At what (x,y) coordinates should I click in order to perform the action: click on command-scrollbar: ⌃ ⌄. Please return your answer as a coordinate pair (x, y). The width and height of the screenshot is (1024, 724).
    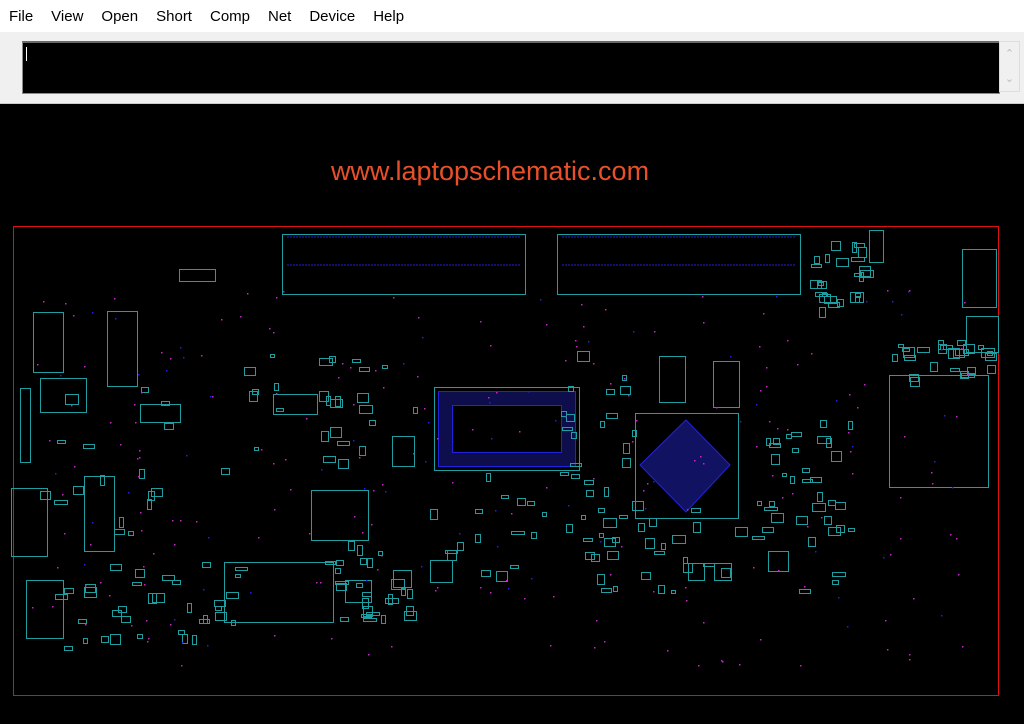
    Looking at the image, I should click on (1009, 66).